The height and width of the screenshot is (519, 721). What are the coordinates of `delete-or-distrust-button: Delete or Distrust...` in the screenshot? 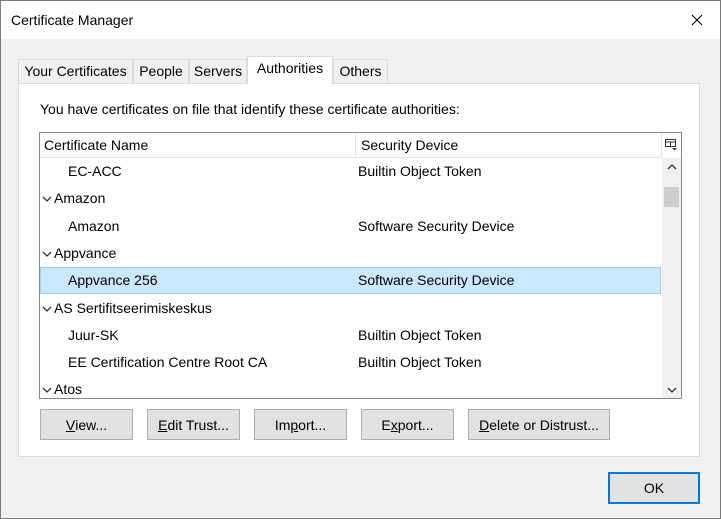 It's located at (539, 424).